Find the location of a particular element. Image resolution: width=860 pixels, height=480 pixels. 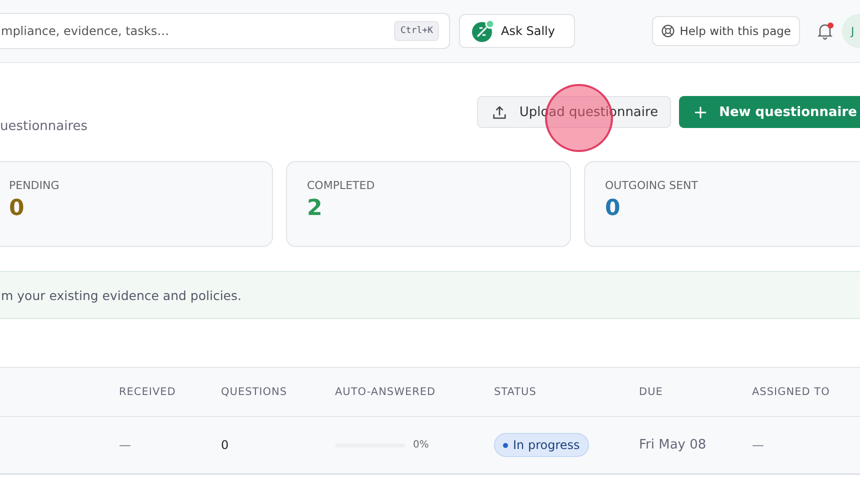

upload-icon is located at coordinates (500, 112).